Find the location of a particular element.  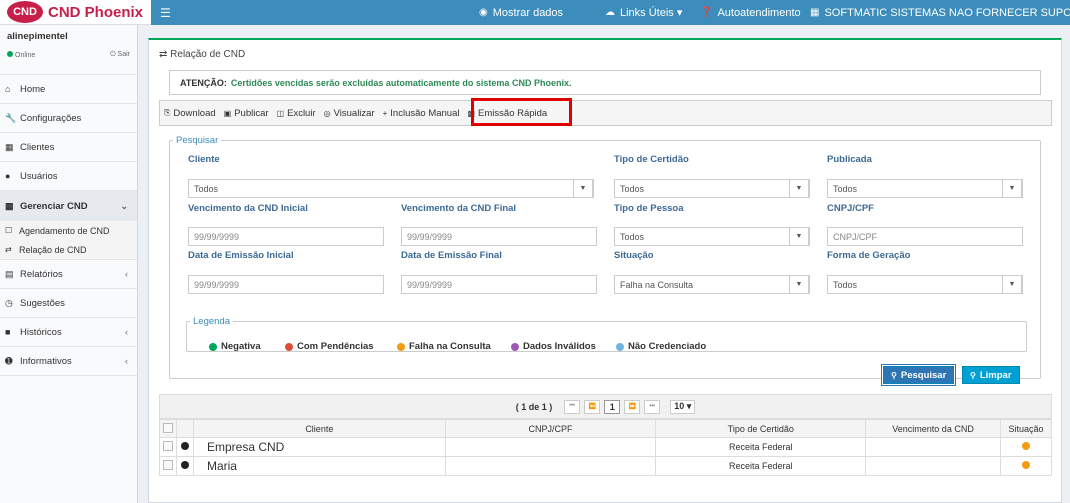

eye-icon: ◉ is located at coordinates (483, 12).